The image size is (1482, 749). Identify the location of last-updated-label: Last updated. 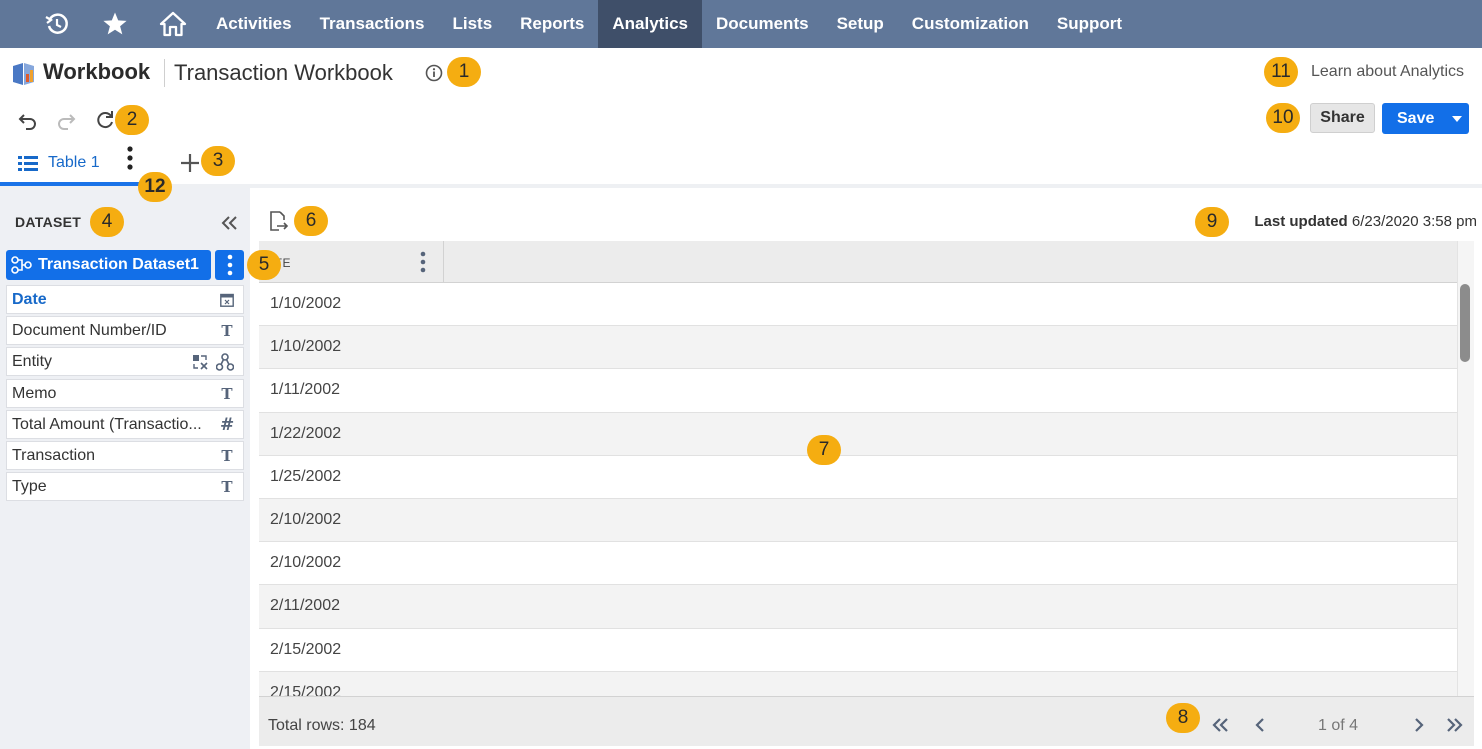
(1301, 221).